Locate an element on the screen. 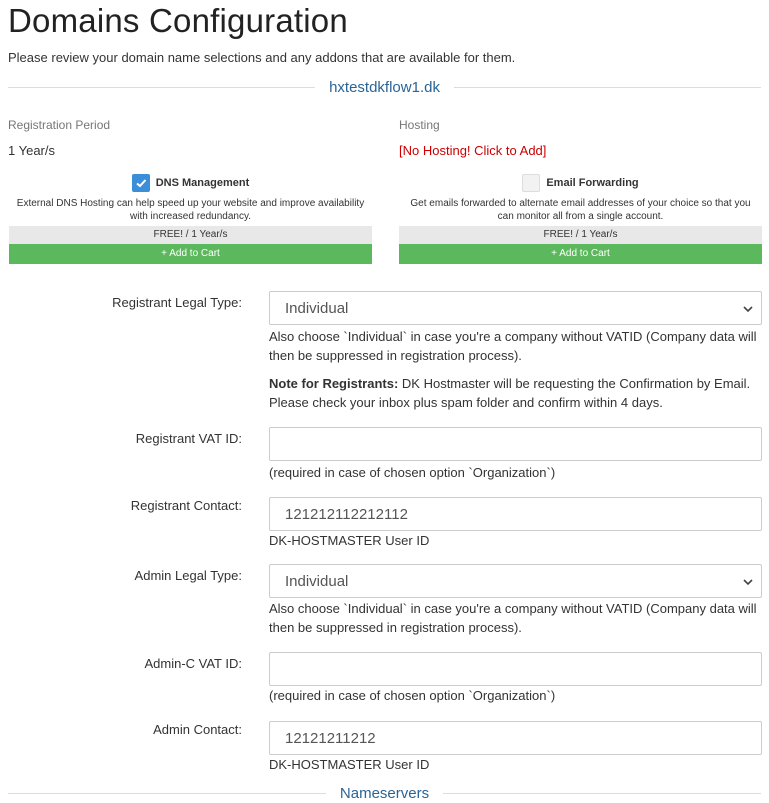 Image resolution: width=769 pixels, height=803 pixels. email-forwarding-checkbox is located at coordinates (531, 183).